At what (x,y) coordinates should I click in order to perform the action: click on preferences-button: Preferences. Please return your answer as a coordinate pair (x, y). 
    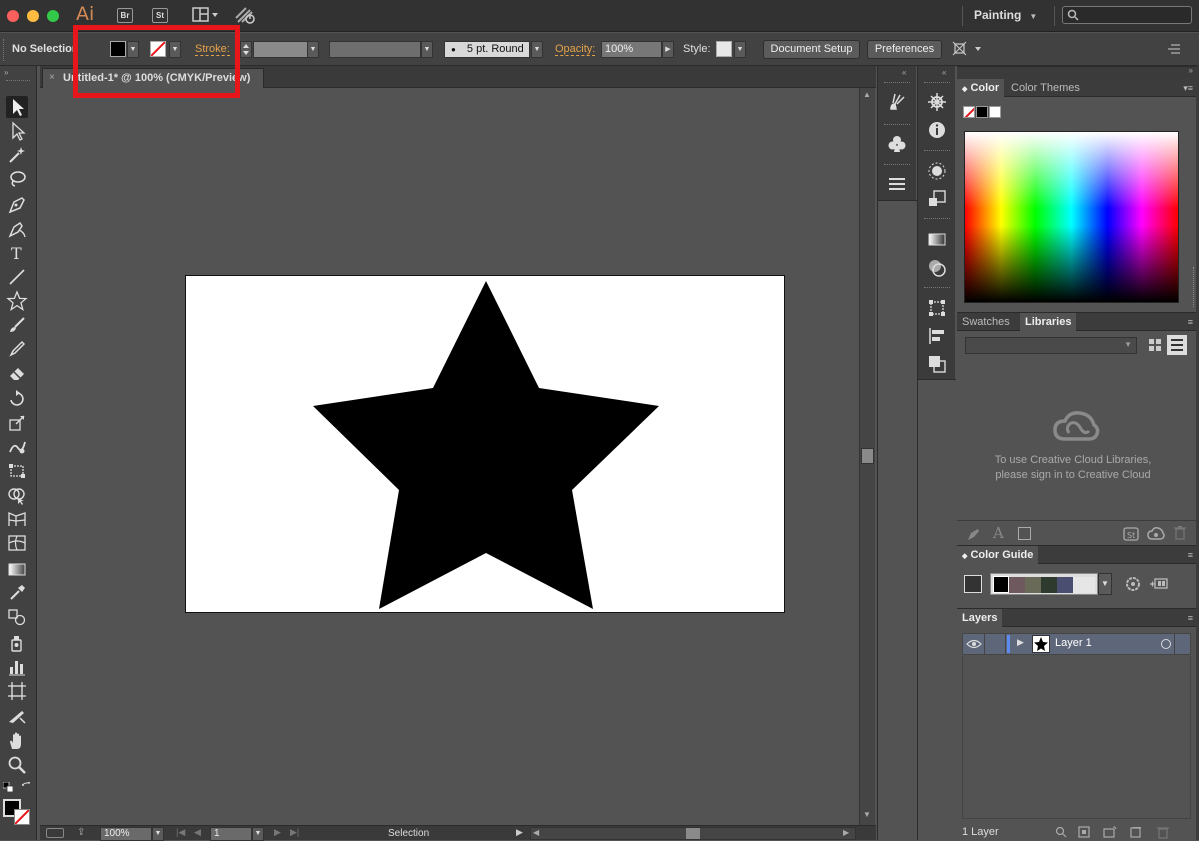
    Looking at the image, I should click on (904, 49).